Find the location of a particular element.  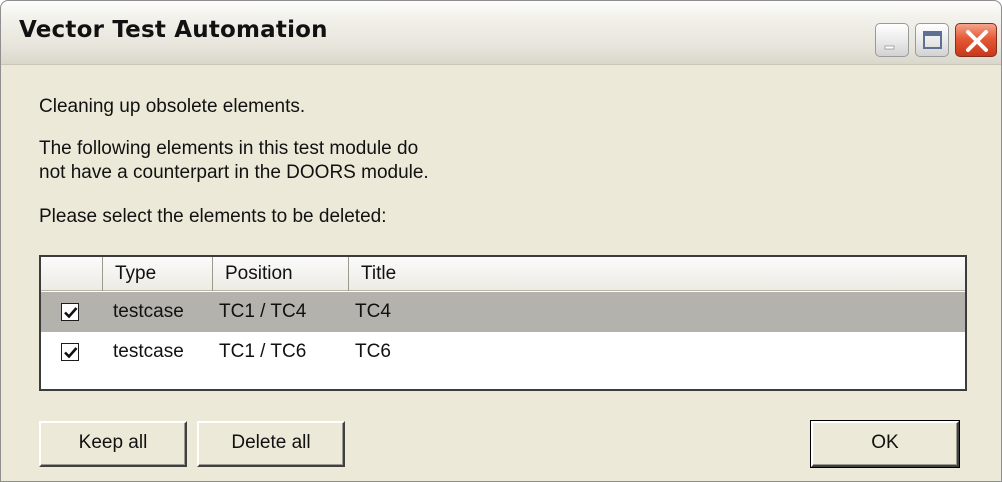

title-bar: Vector Test Automation is located at coordinates (501, 33).